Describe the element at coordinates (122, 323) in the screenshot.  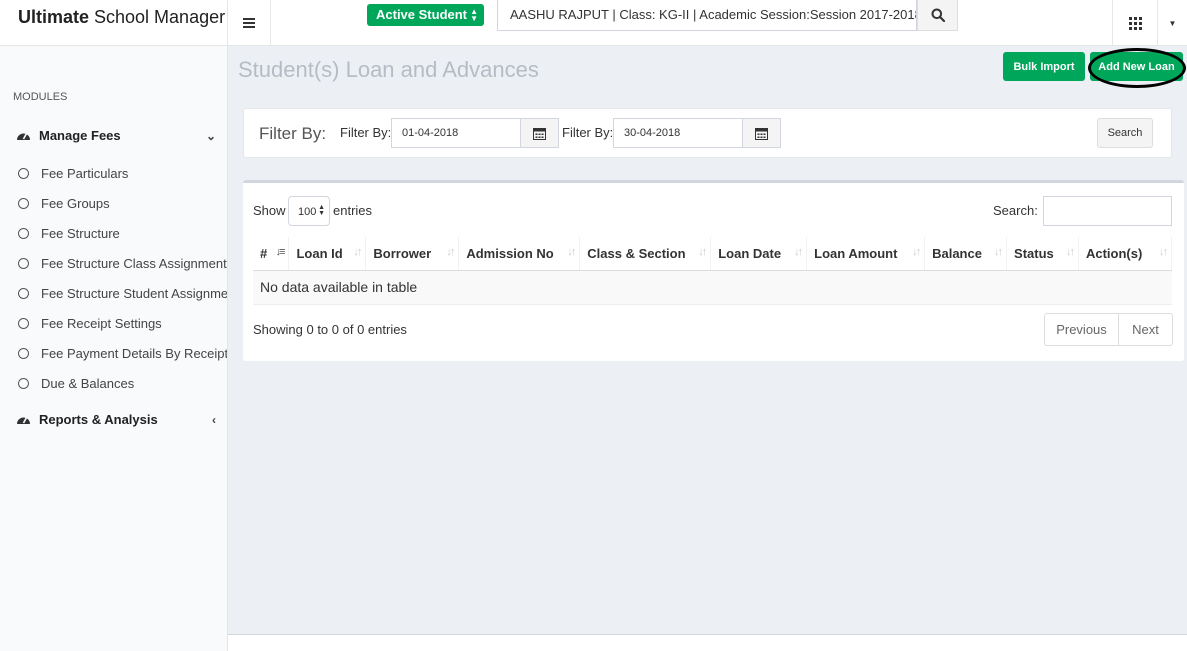
I see `sidebar-item-fee-receipt-settings: Fee Receipt Settings` at that location.